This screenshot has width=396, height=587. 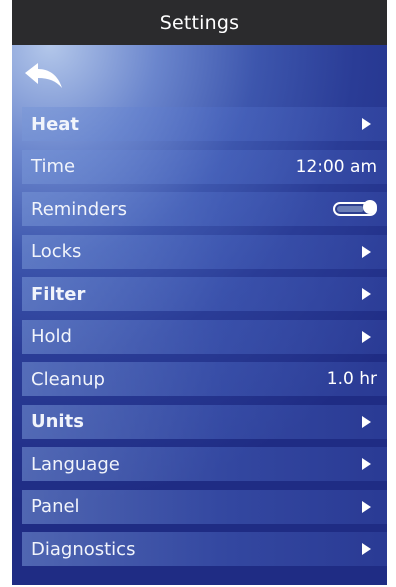 I want to click on menu-item-label: Cleanup, so click(x=68, y=379).